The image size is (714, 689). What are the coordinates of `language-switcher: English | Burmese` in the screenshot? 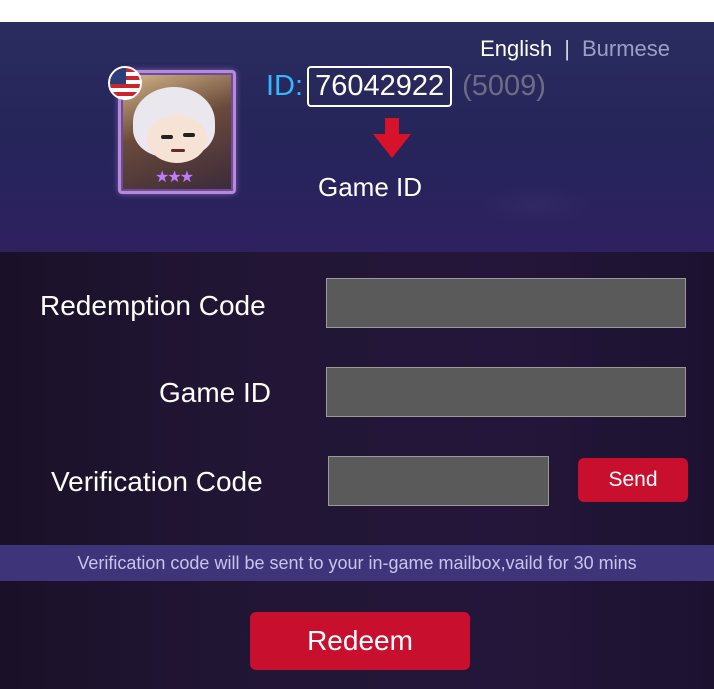 It's located at (575, 49).